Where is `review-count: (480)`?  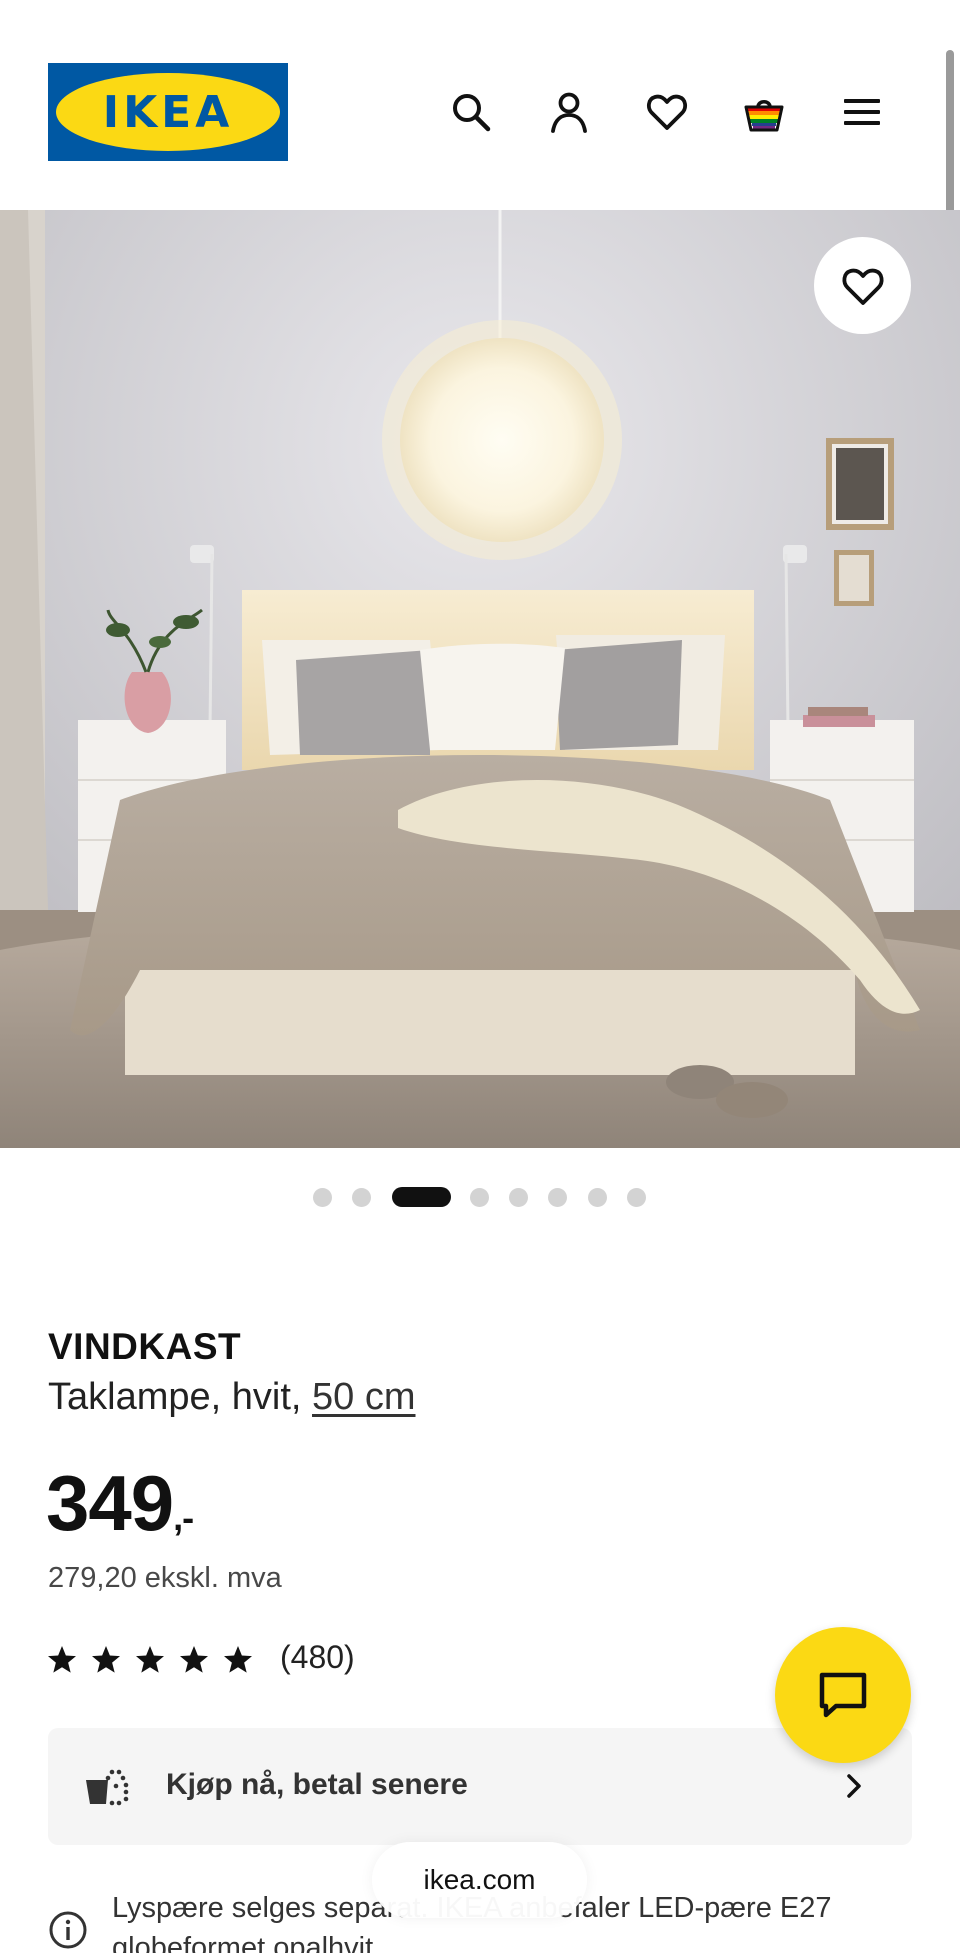 review-count: (480) is located at coordinates (317, 1657).